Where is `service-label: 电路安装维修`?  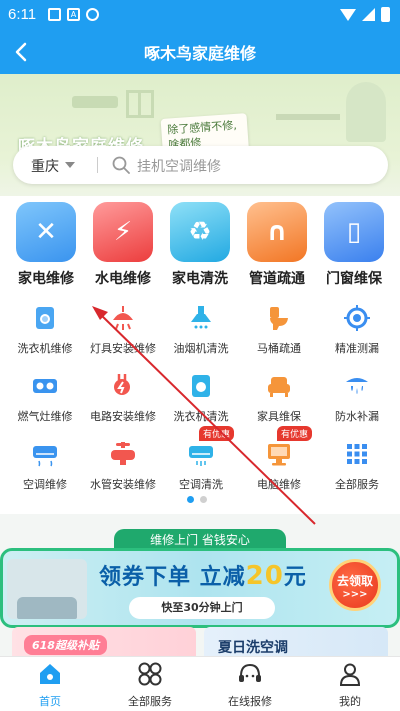
service-label: 电路安装维修 is located at coordinates (123, 416).